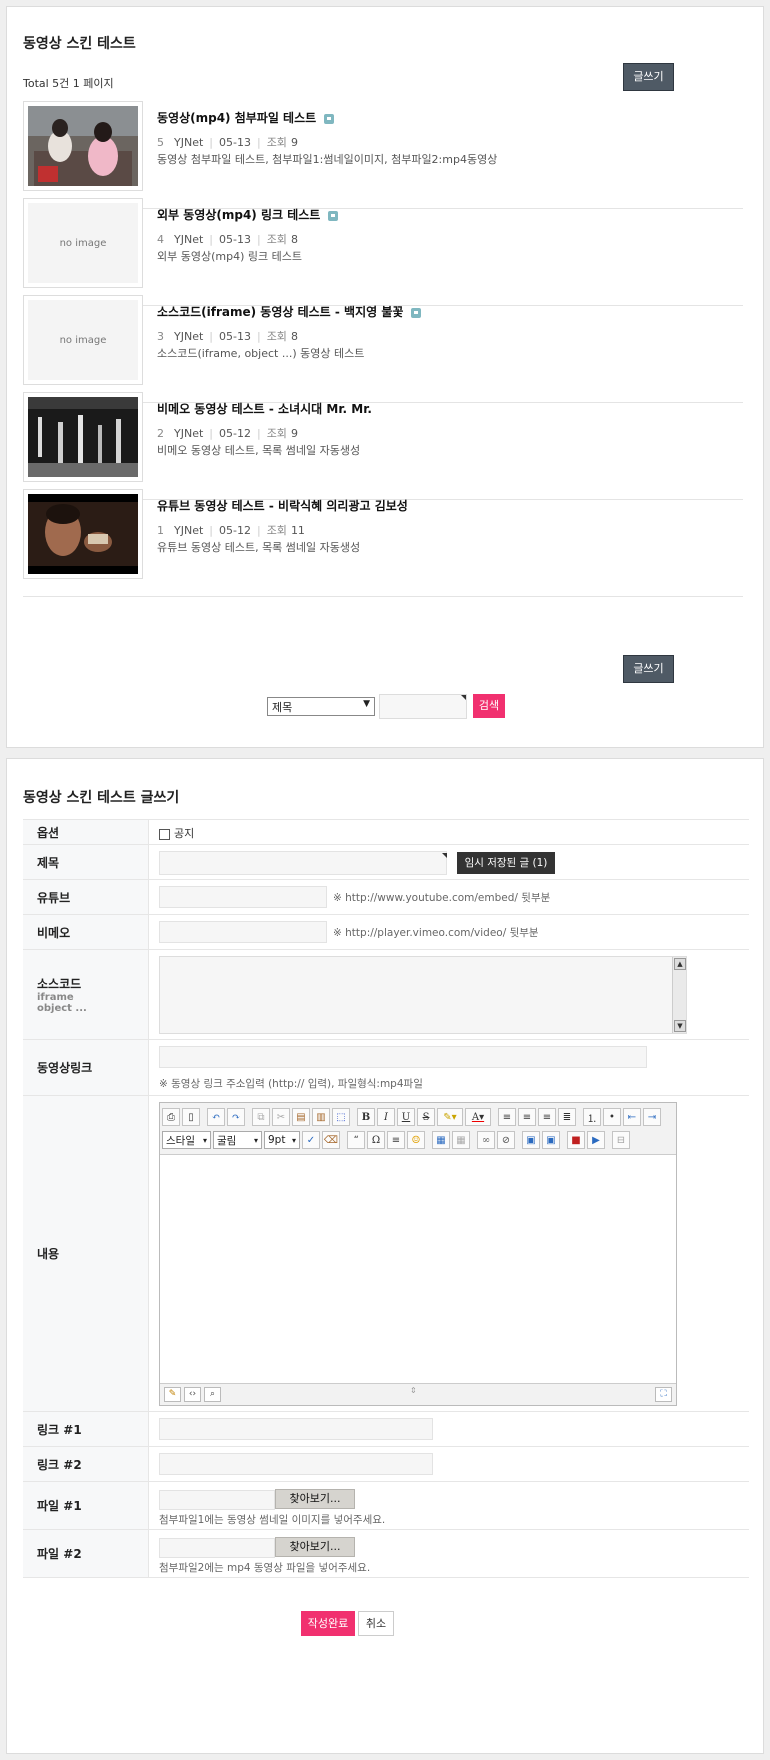  What do you see at coordinates (652, 1117) in the screenshot?
I see `indent-icon: ⇥` at bounding box center [652, 1117].